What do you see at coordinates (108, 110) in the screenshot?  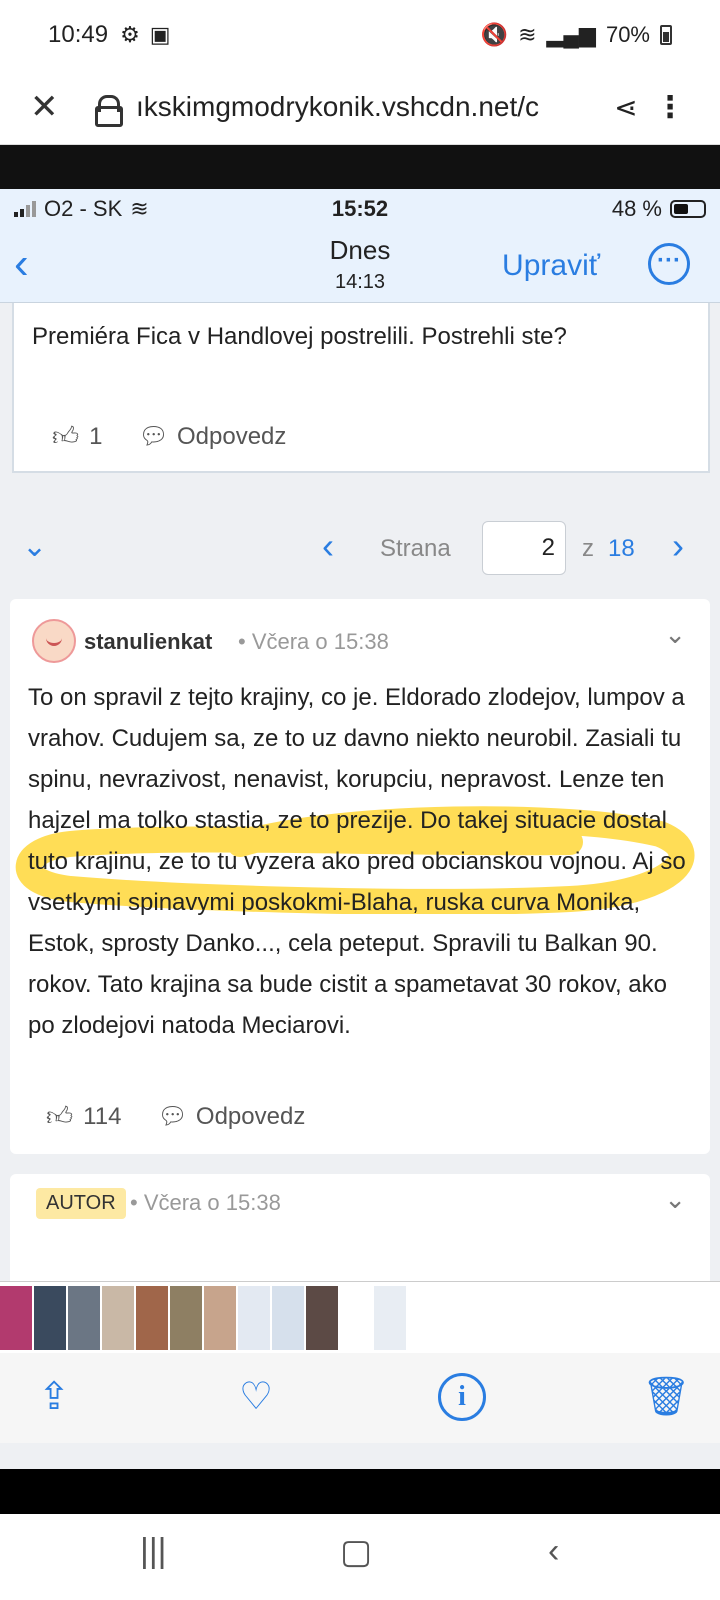 I see `lock-icon` at bounding box center [108, 110].